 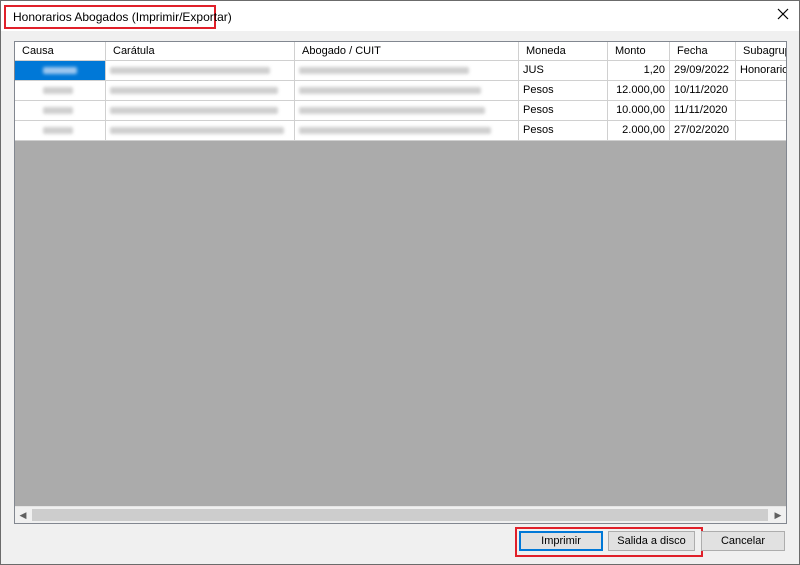 I want to click on cancel-button: Cancelar, so click(x=743, y=541).